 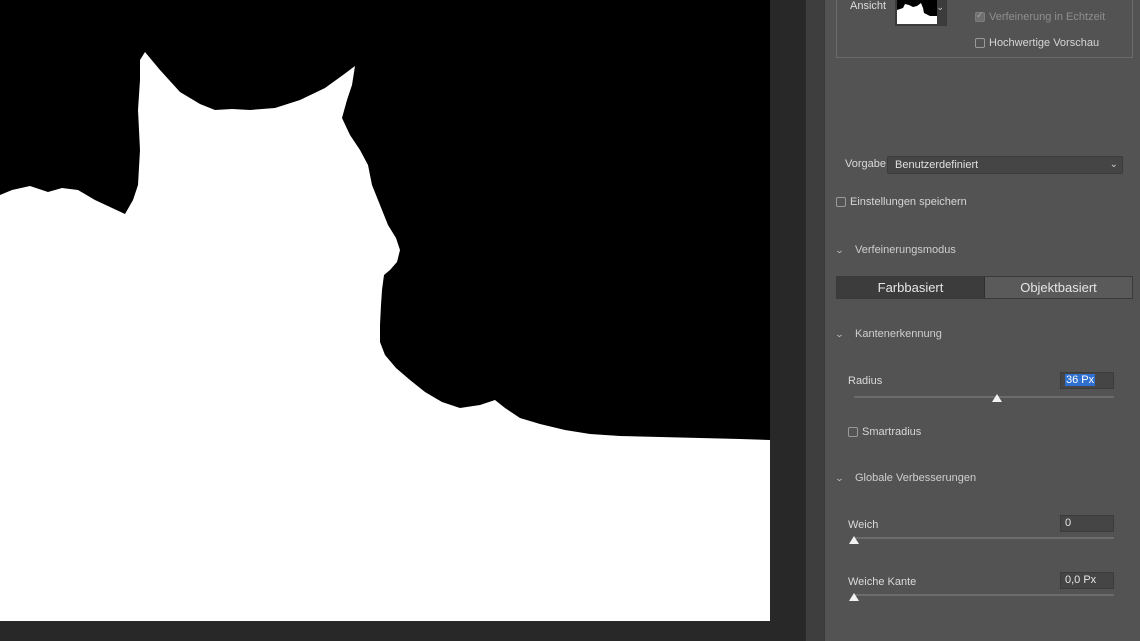 I want to click on section-header-refine-mode: ⌄ Verfeinerungsmodus, so click(x=895, y=250).